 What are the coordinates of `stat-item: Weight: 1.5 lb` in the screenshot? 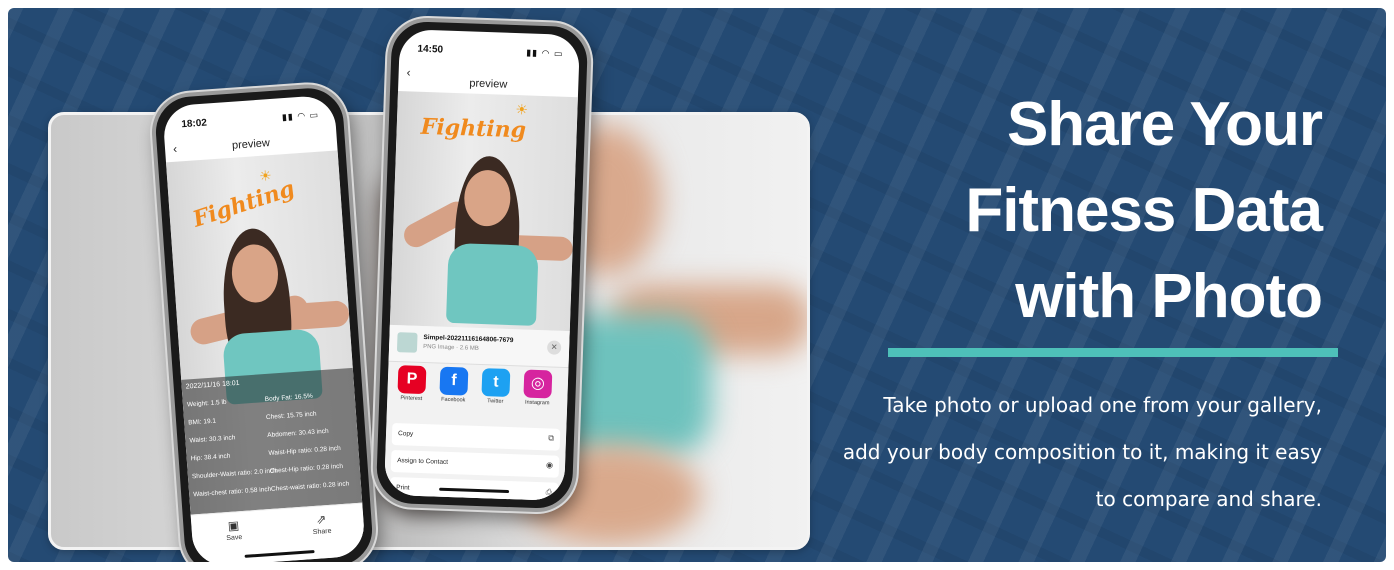 It's located at (206, 403).